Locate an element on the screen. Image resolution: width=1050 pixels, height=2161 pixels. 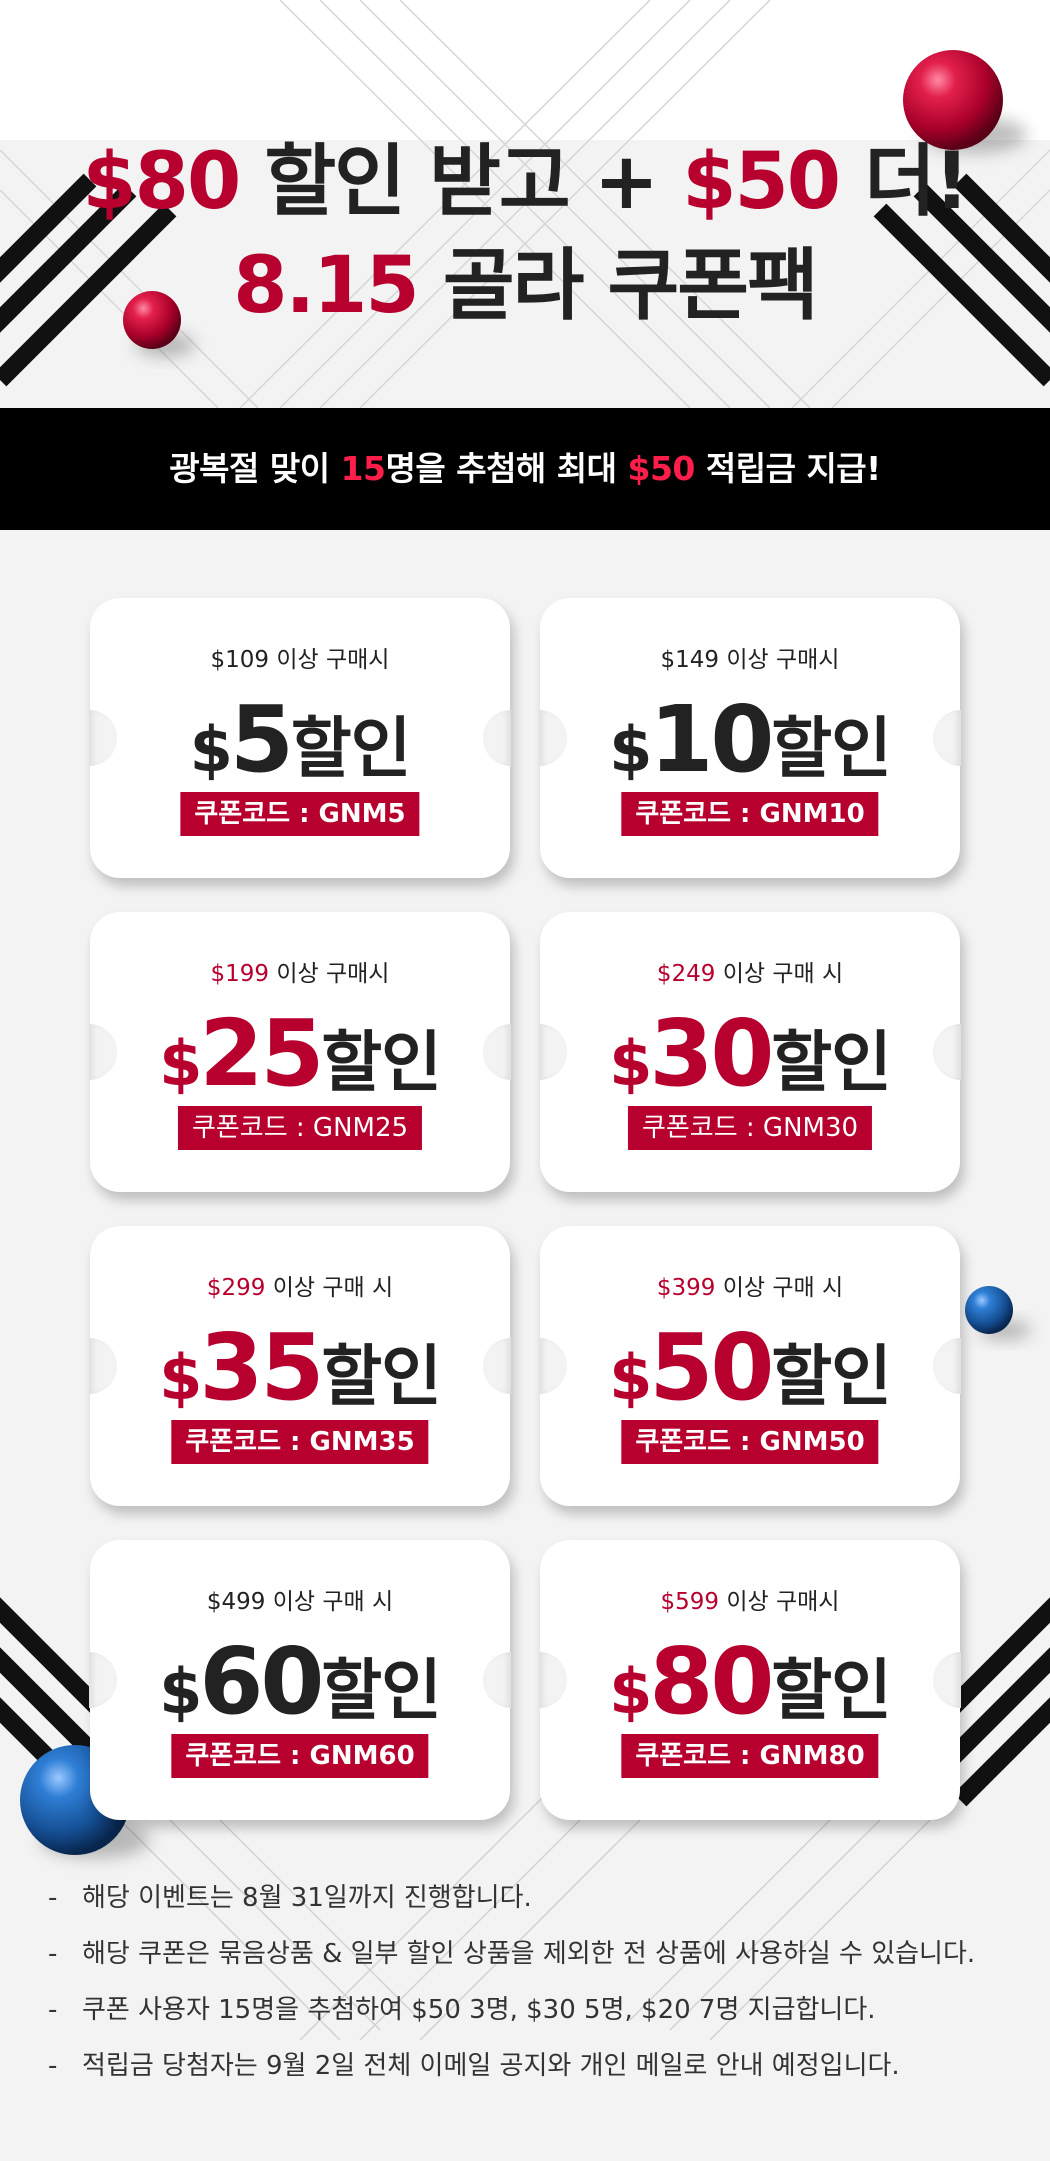
coupon-condition: $599 이상 구매시 is located at coordinates (750, 1599).